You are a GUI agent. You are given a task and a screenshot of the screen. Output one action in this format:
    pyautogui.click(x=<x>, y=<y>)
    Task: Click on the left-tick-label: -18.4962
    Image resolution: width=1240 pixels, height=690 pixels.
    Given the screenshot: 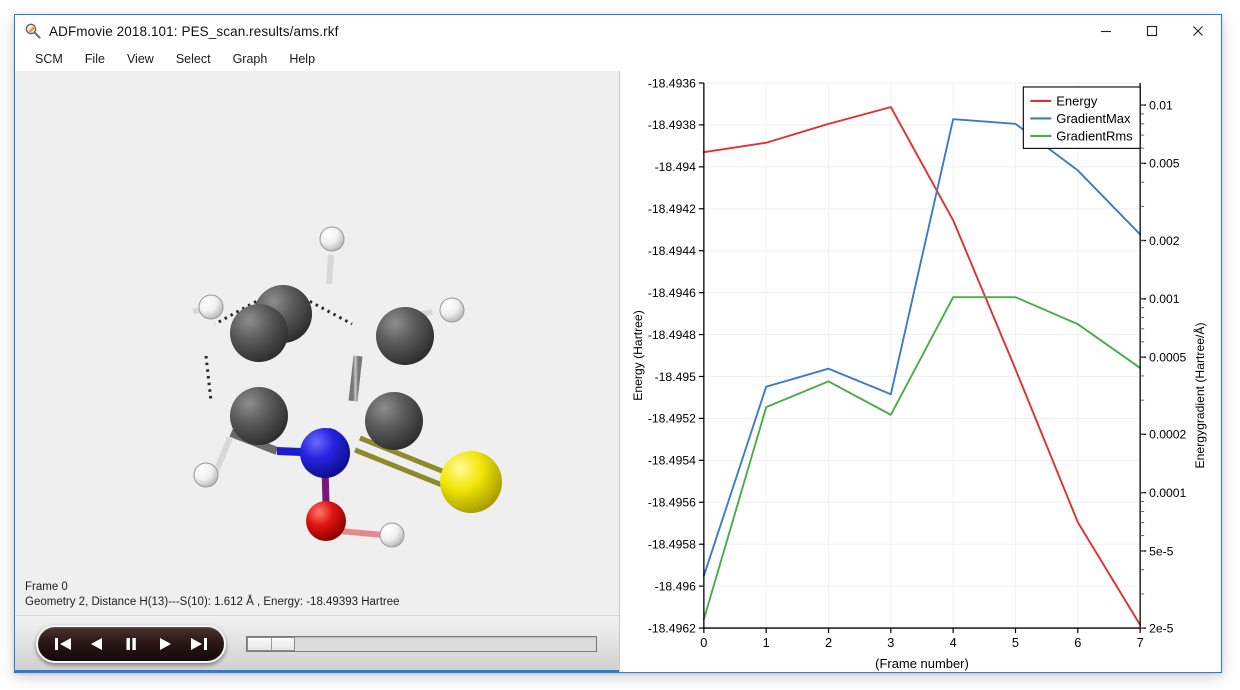 What is the action you would take?
    pyautogui.click(x=672, y=628)
    